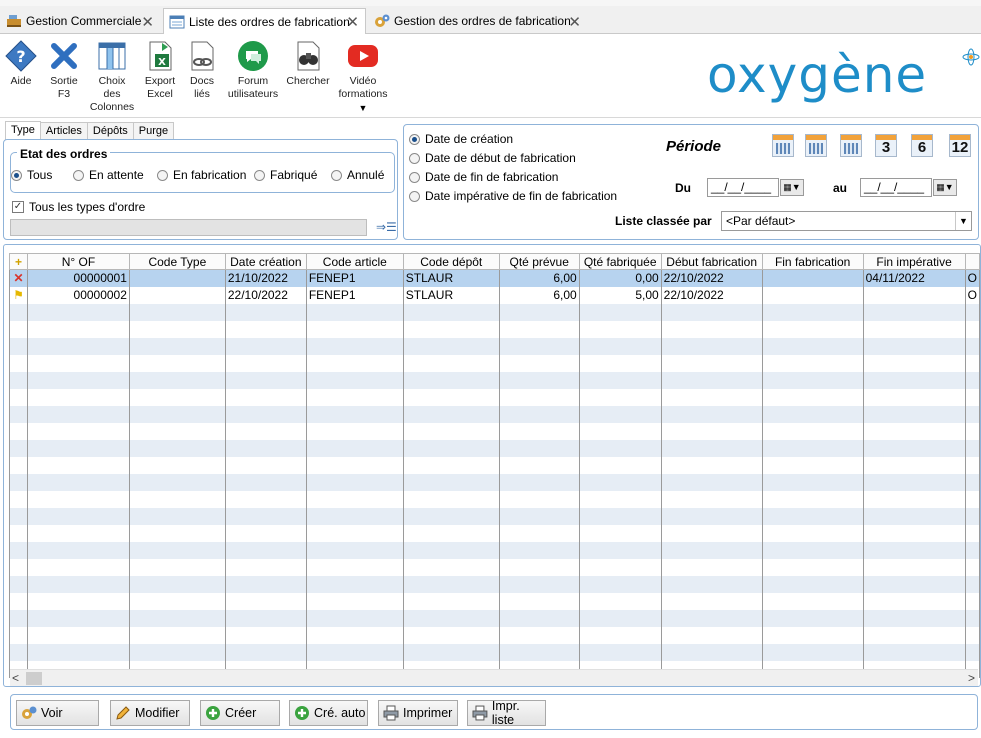 The height and width of the screenshot is (738, 981). I want to click on period-month-button, so click(851, 145).